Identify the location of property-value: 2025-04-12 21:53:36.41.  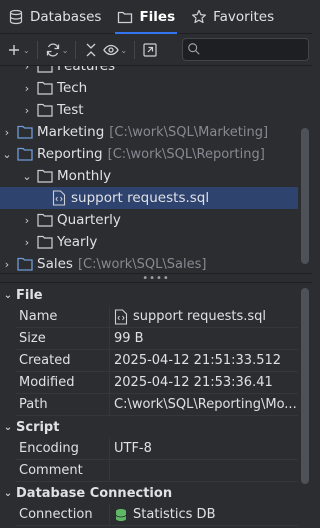
(193, 382).